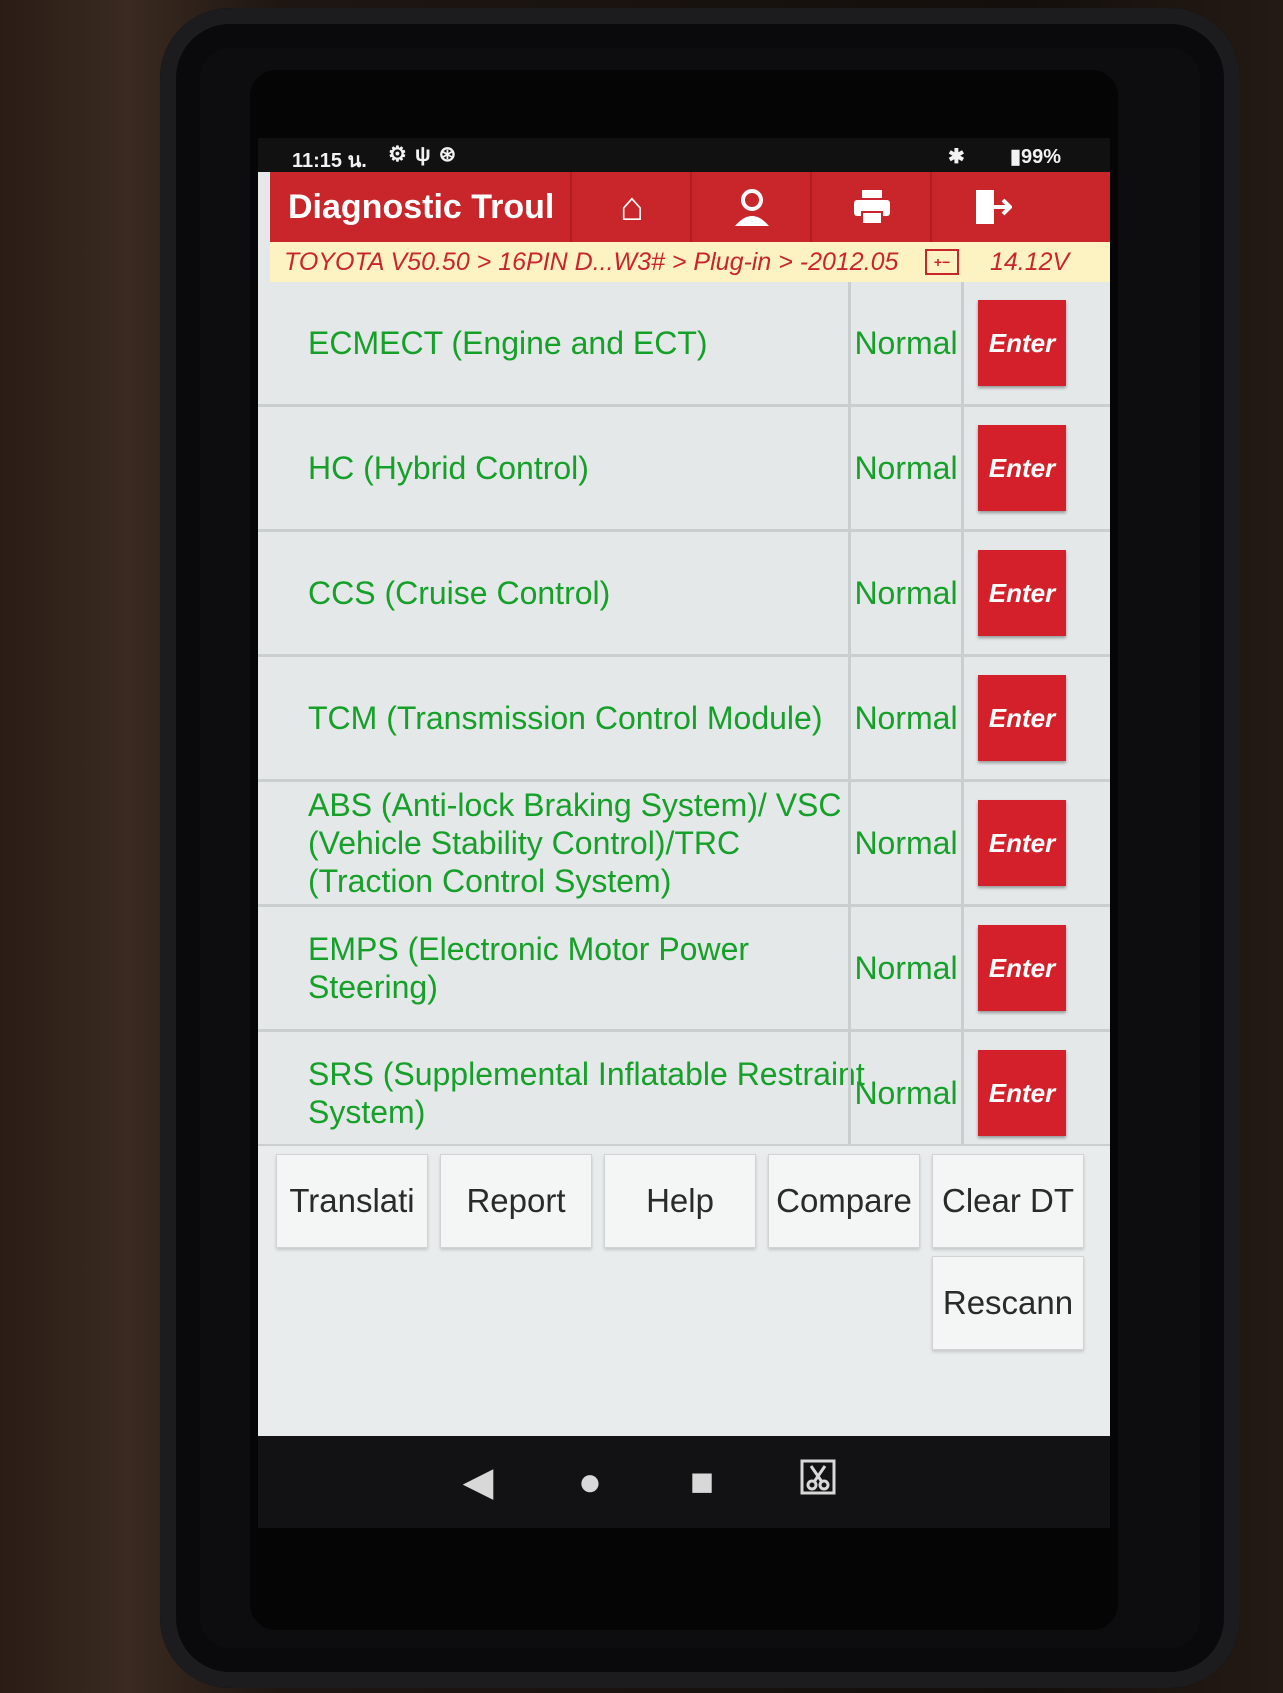  I want to click on rescan-button: Rescann, so click(1008, 1303).